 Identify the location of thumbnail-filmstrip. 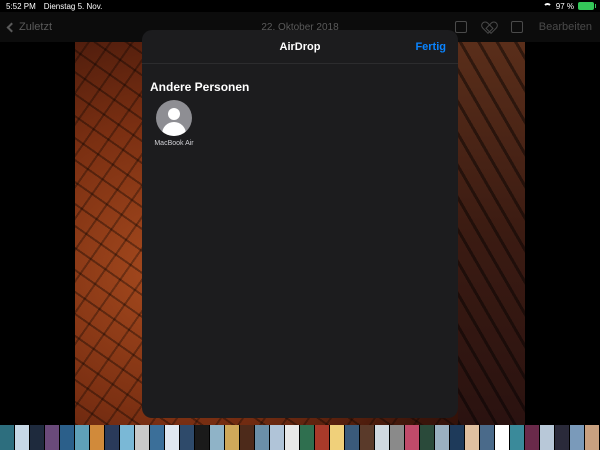
(300, 437).